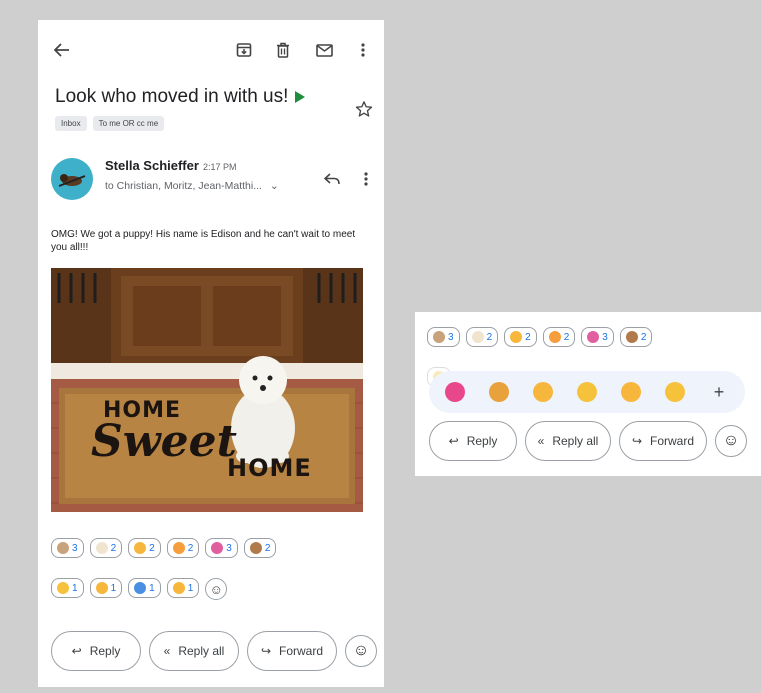 The image size is (761, 693). Describe the element at coordinates (366, 179) in the screenshot. I see `message-more-icon` at that location.